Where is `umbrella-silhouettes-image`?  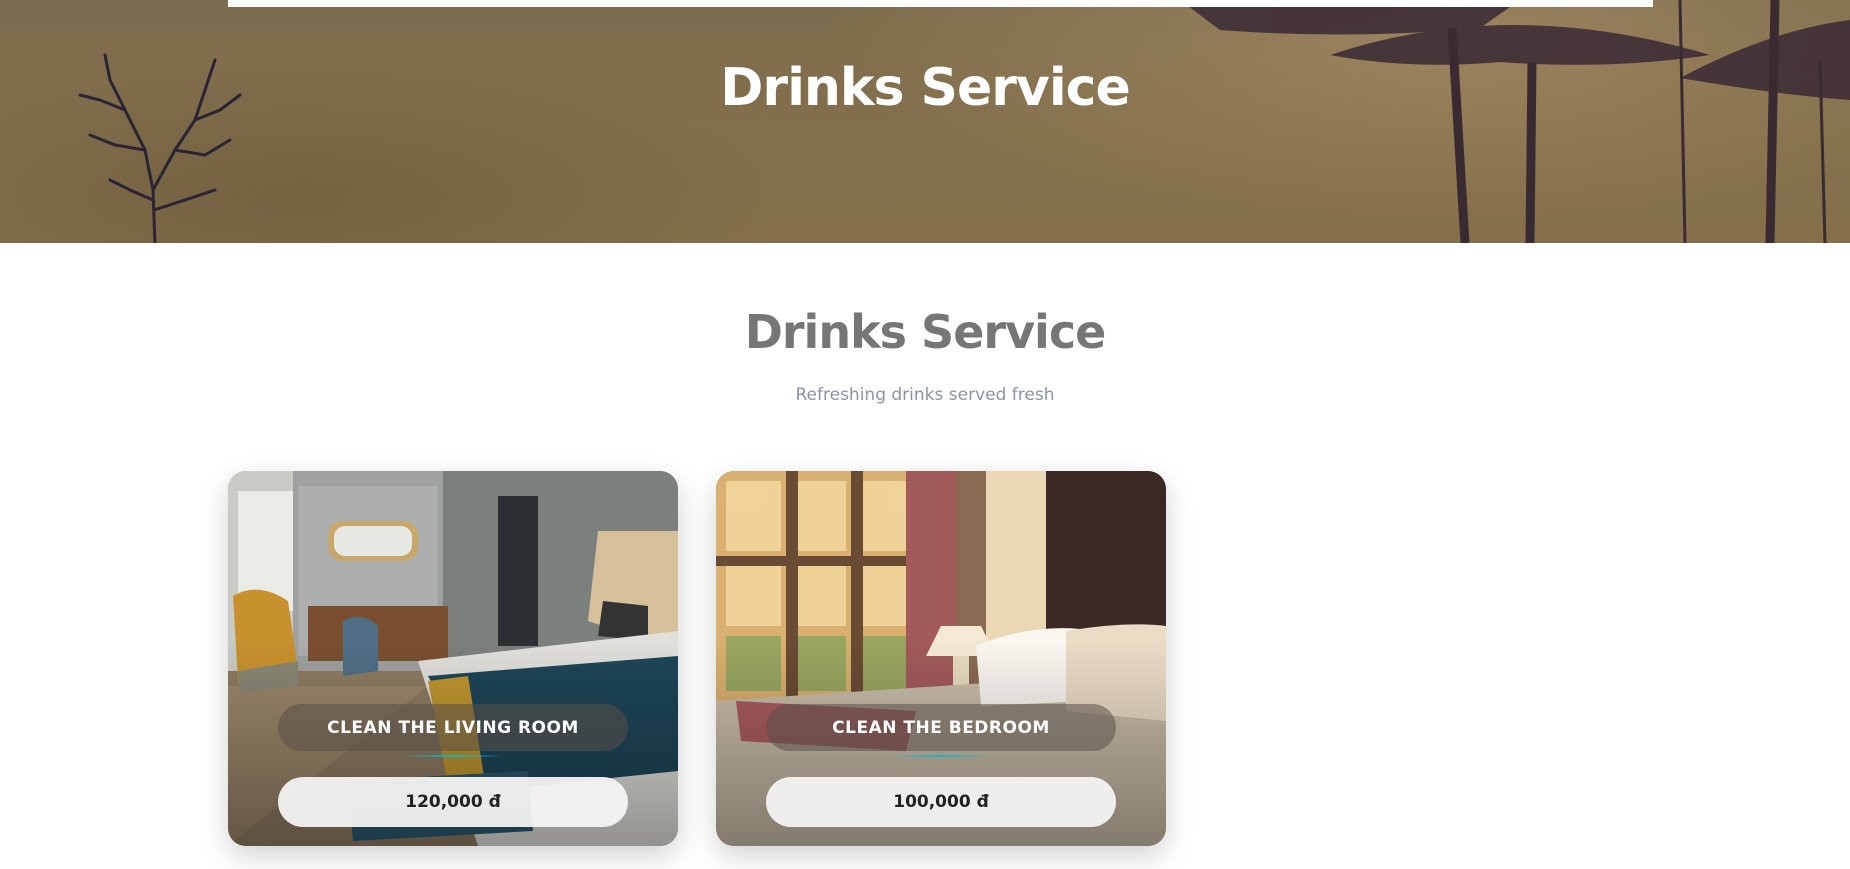
umbrella-silhouettes-image is located at coordinates (1515, 121).